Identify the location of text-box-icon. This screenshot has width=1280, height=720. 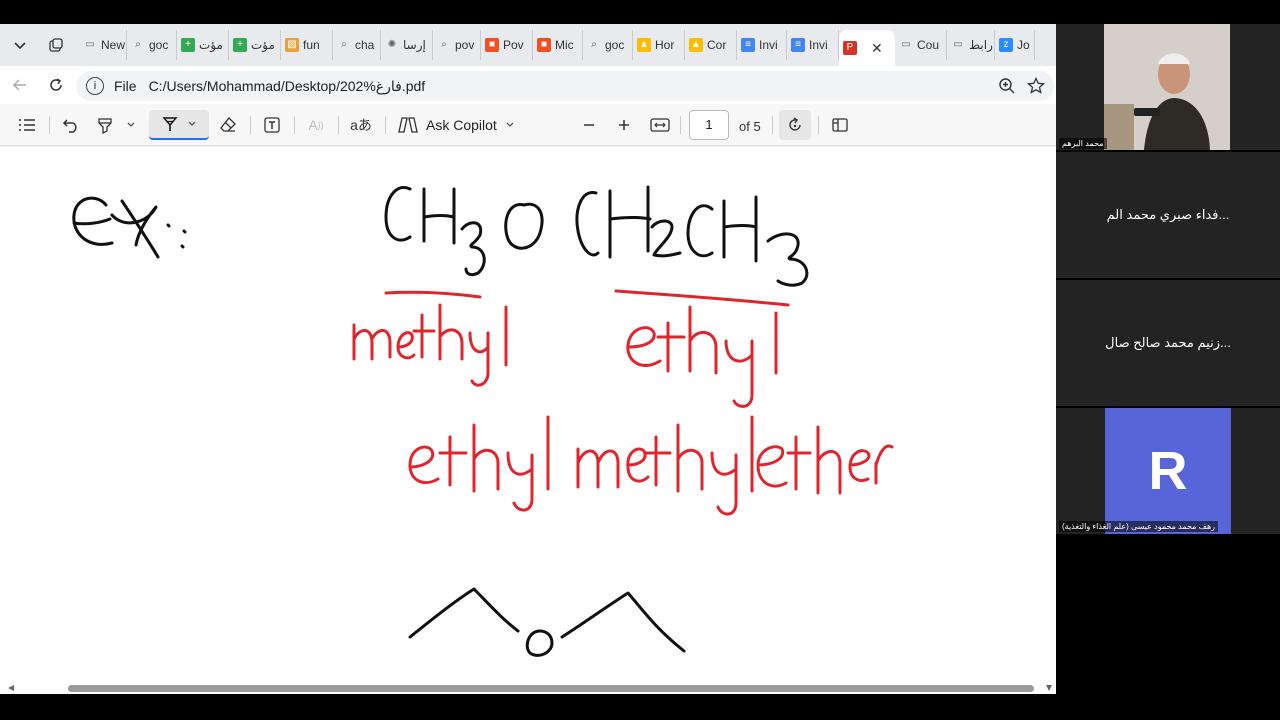
(272, 125).